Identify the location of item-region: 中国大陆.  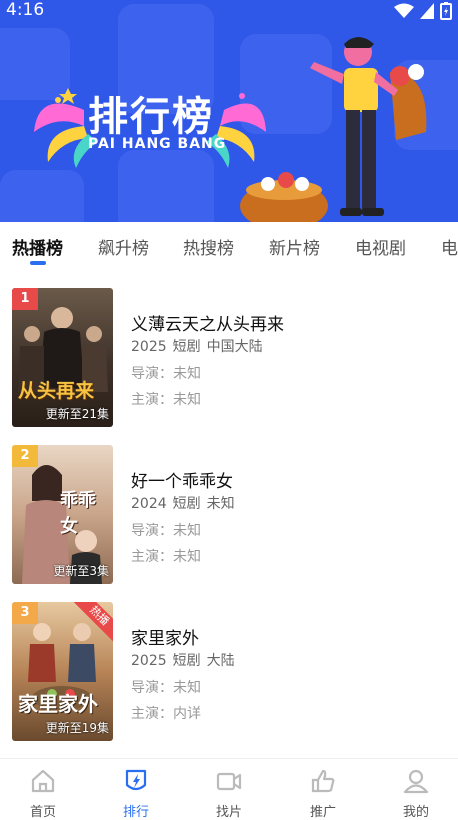
(234, 347).